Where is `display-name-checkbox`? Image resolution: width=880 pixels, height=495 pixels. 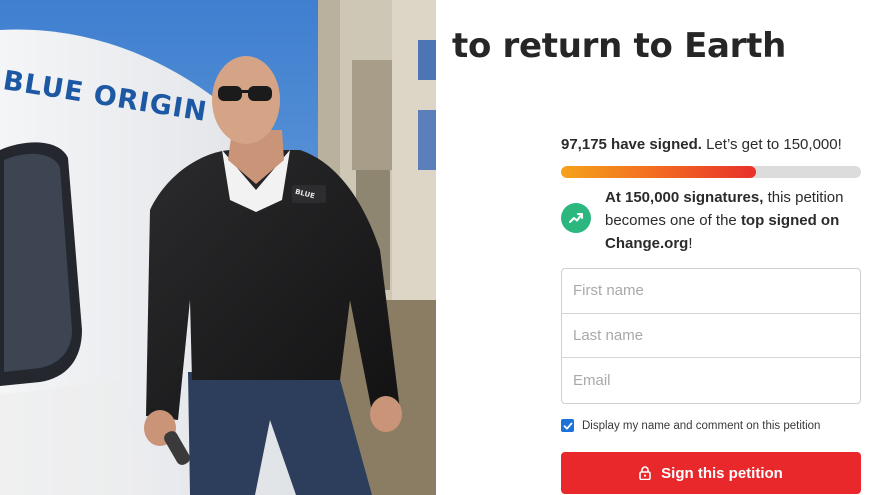 display-name-checkbox is located at coordinates (567, 425).